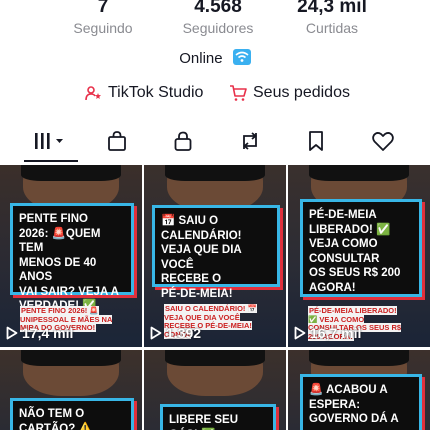 Image resolution: width=430 pixels, height=430 pixels. I want to click on repost-icon, so click(250, 143).